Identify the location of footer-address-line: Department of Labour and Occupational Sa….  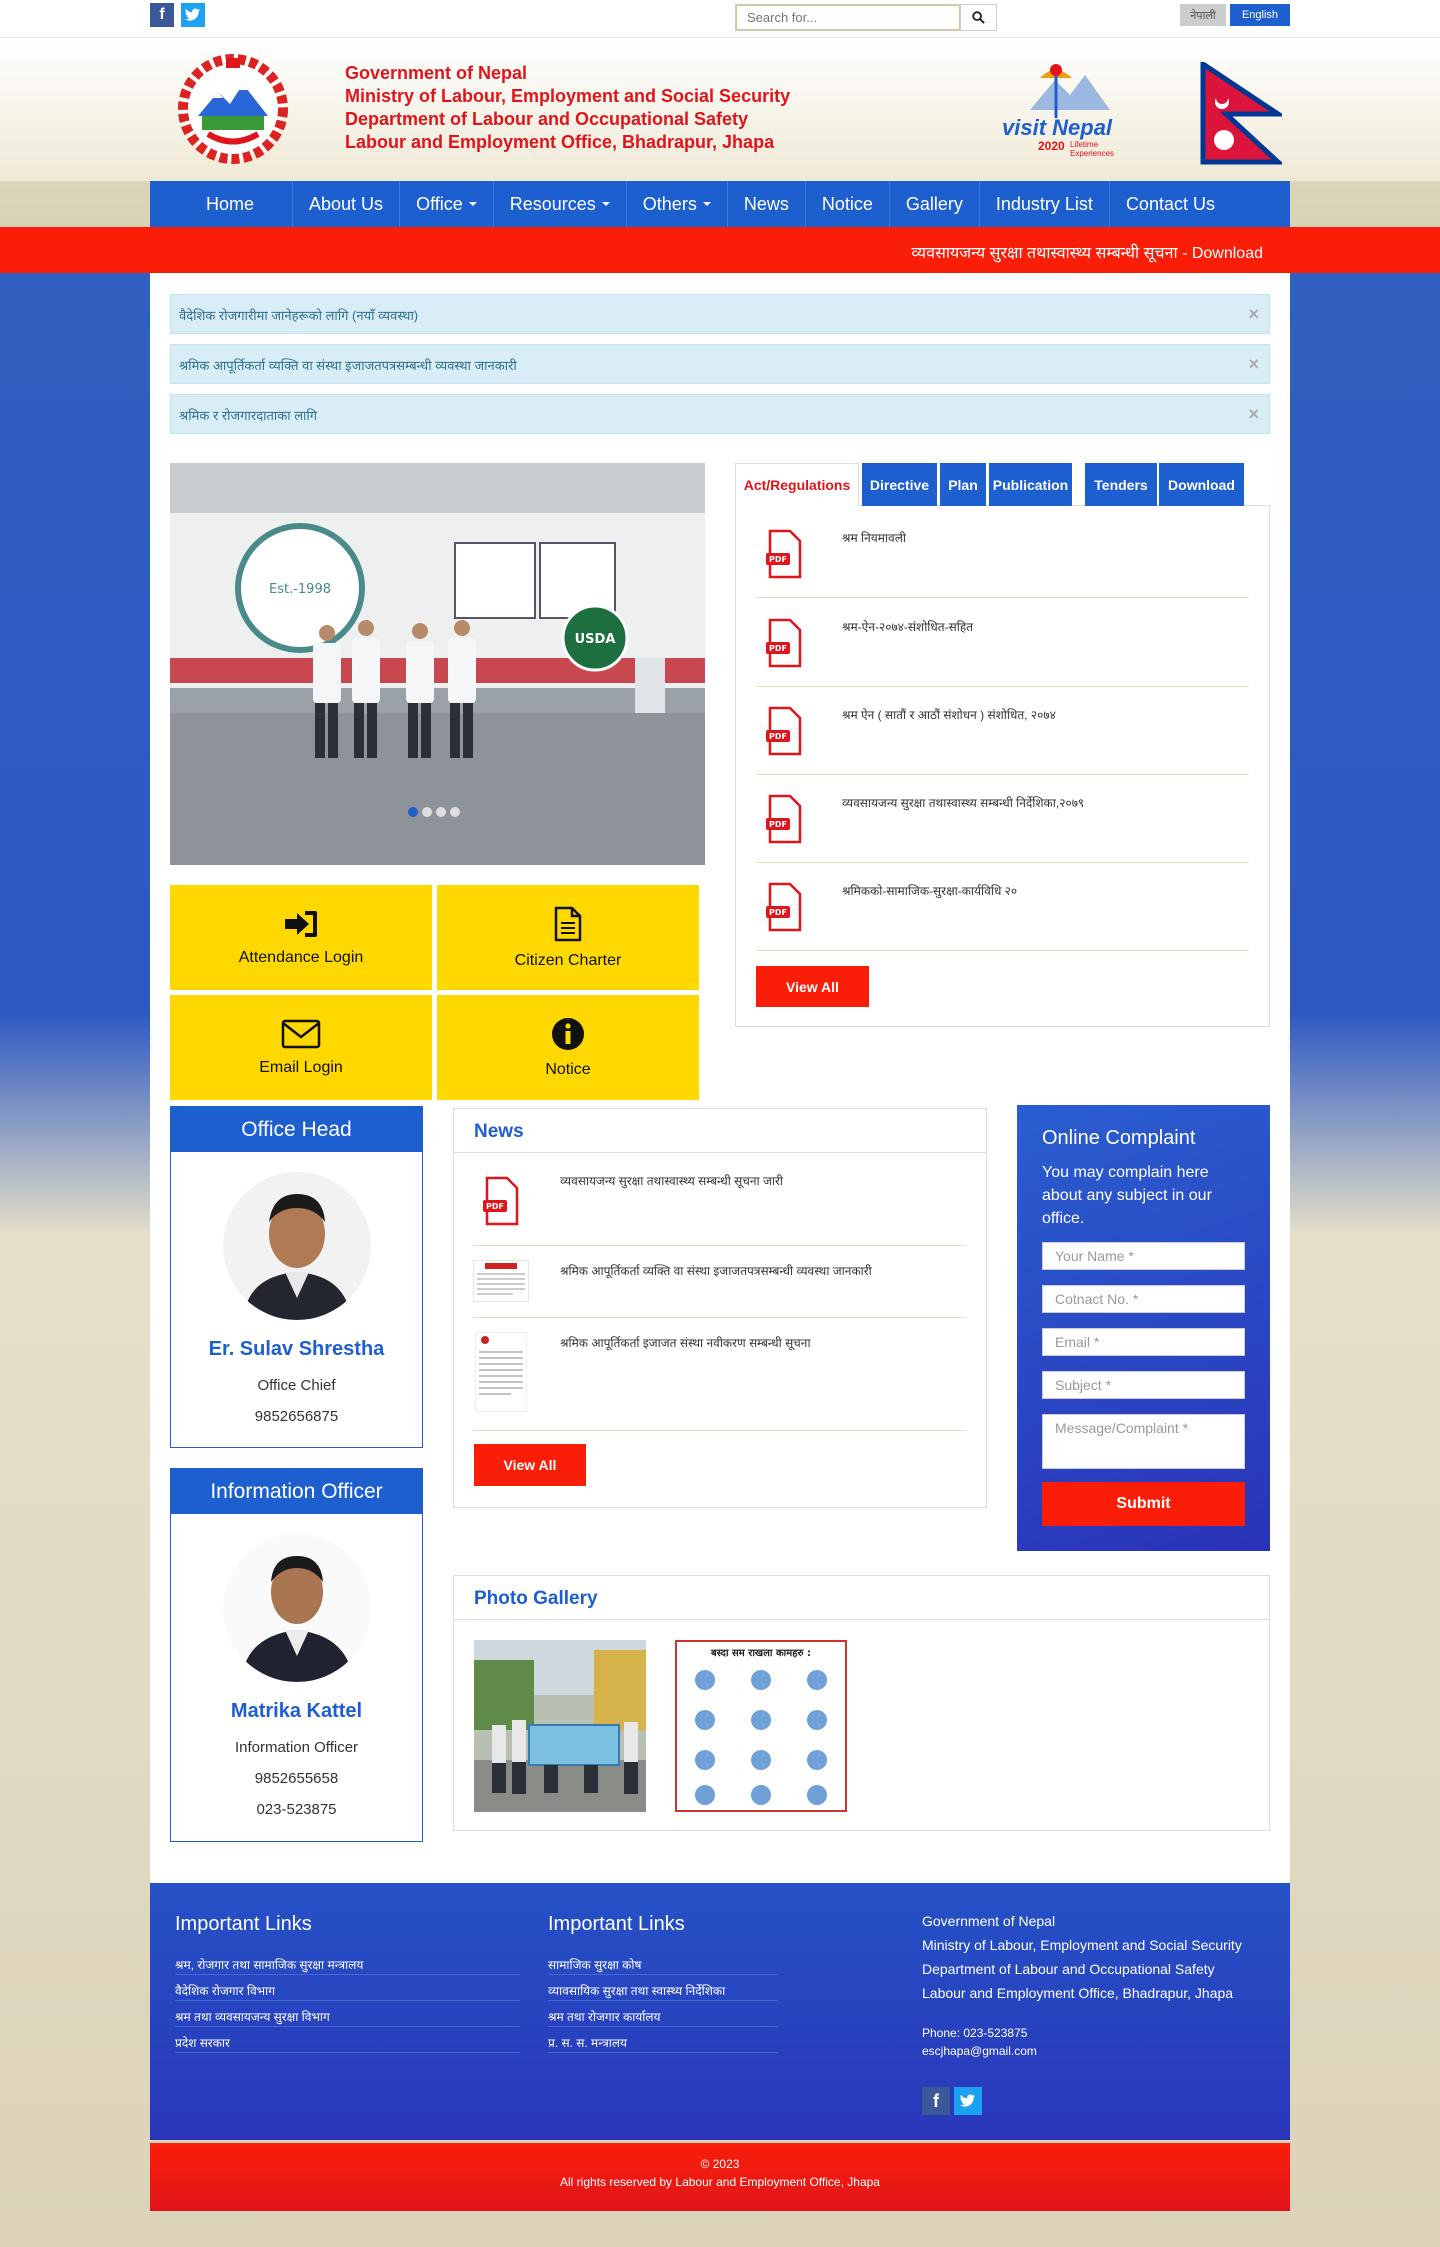
(1068, 1969).